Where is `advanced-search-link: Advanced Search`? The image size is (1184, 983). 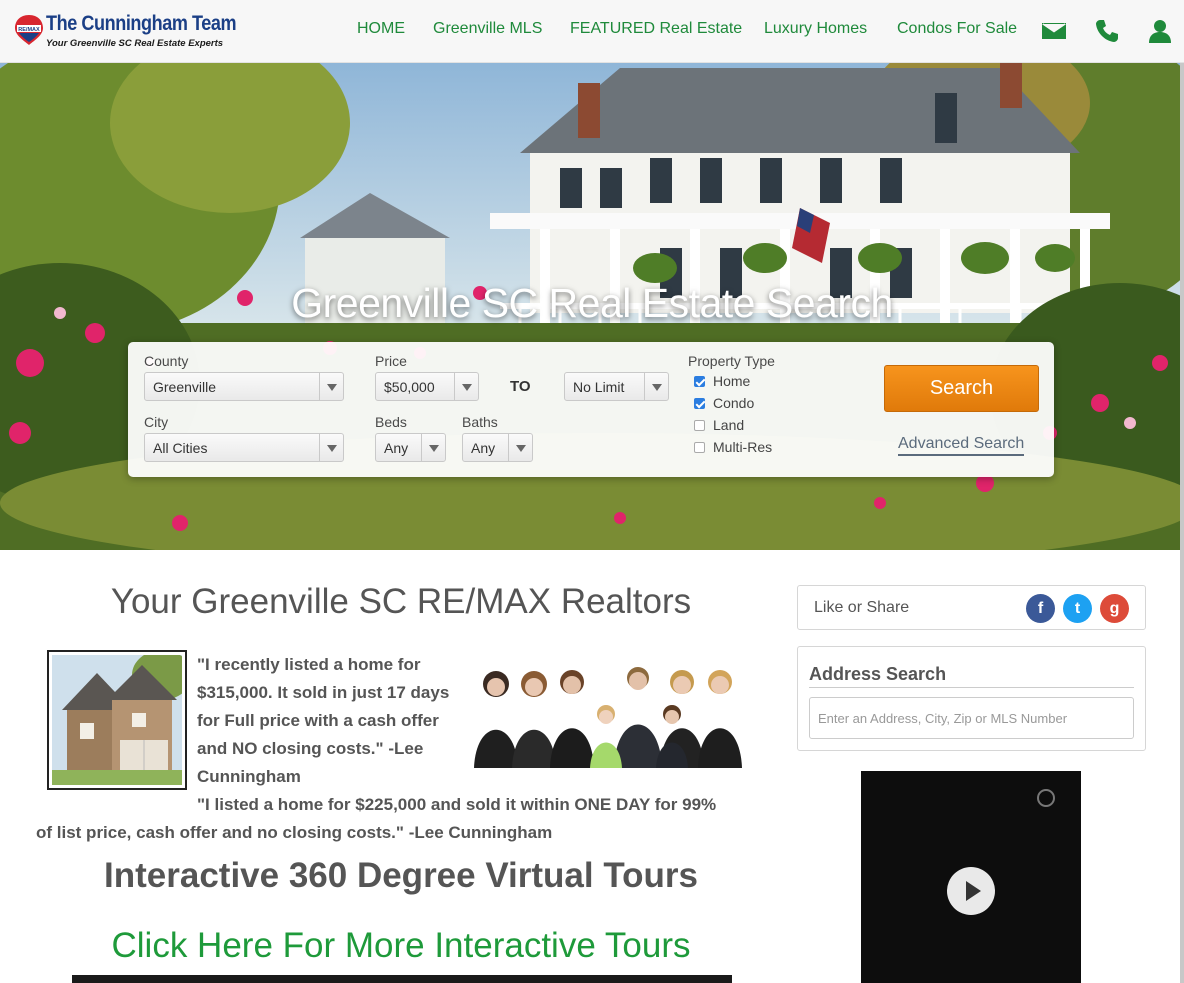
advanced-search-link: Advanced Search is located at coordinates (961, 445).